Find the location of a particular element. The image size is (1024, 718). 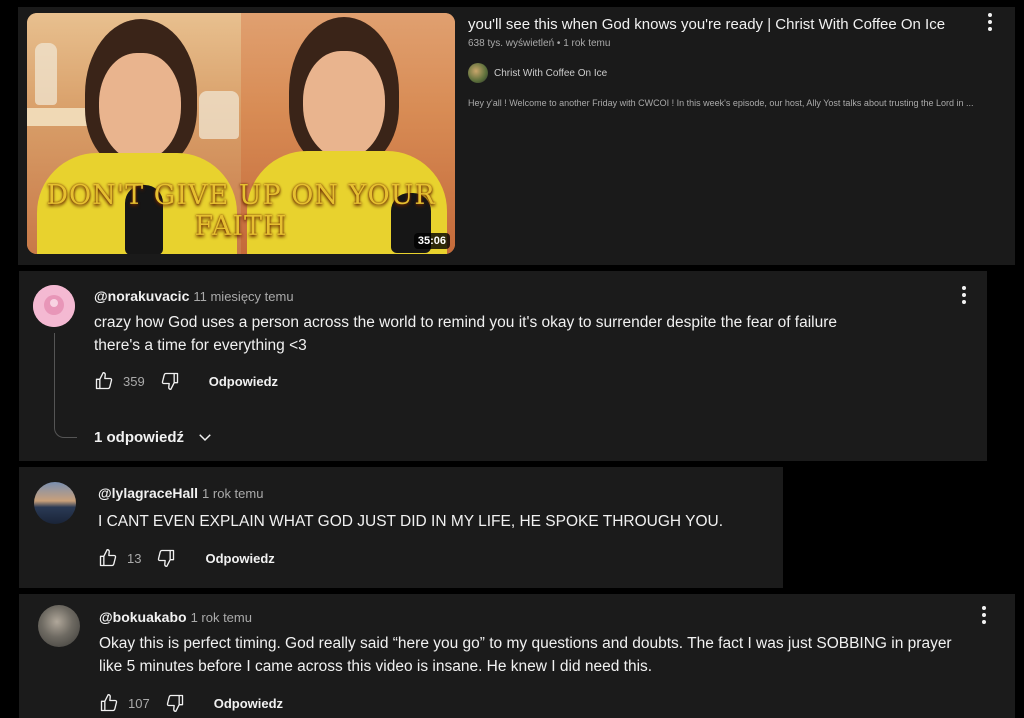

like-count: 13 is located at coordinates (134, 558).